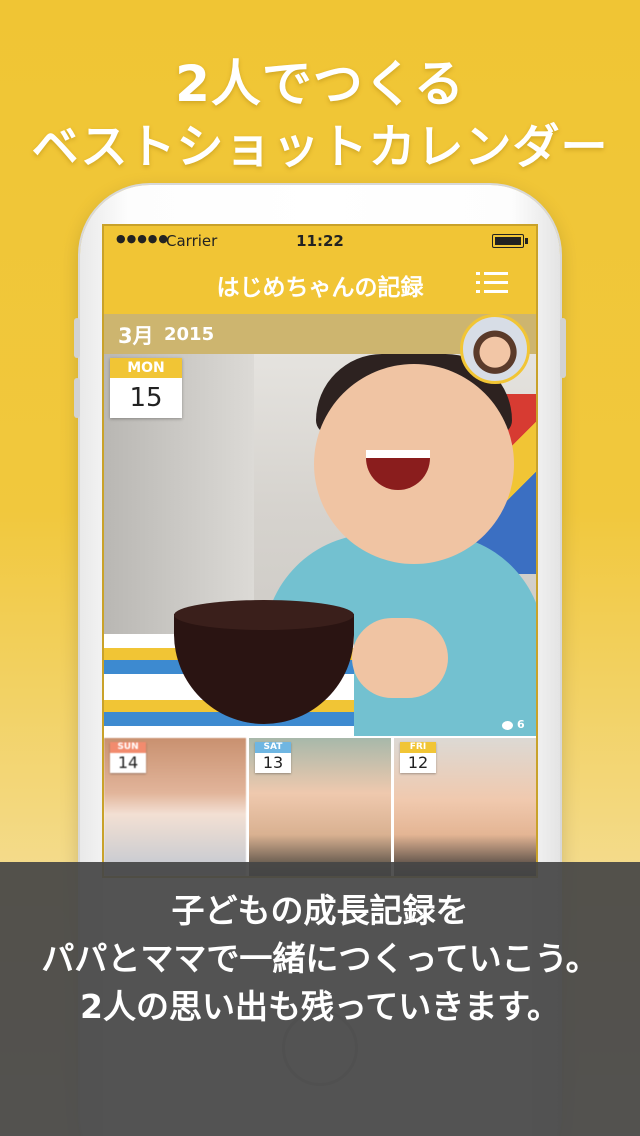  What do you see at coordinates (320, 116) in the screenshot?
I see `promo-headline: 2人でつくる ベストショットカレンダー` at bounding box center [320, 116].